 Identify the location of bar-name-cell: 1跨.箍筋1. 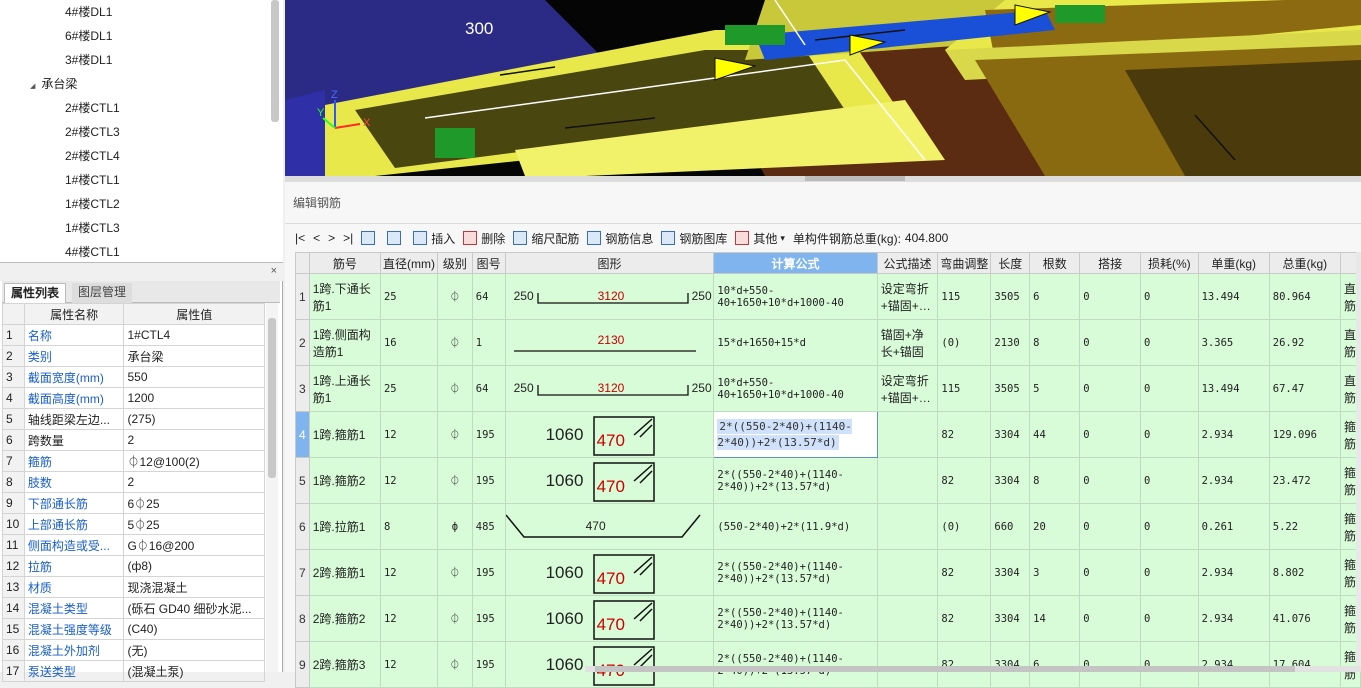
(344, 434).